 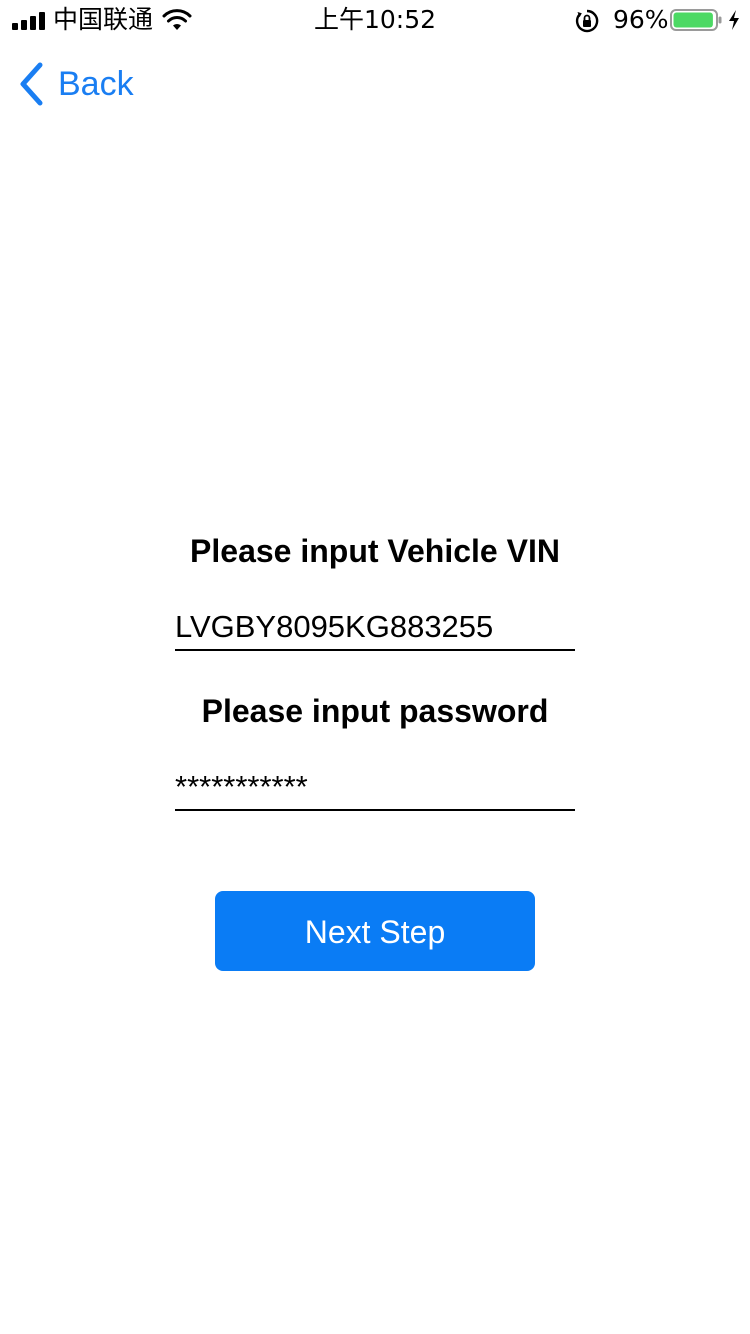 I want to click on chevron-left-icon, so click(x=31, y=84).